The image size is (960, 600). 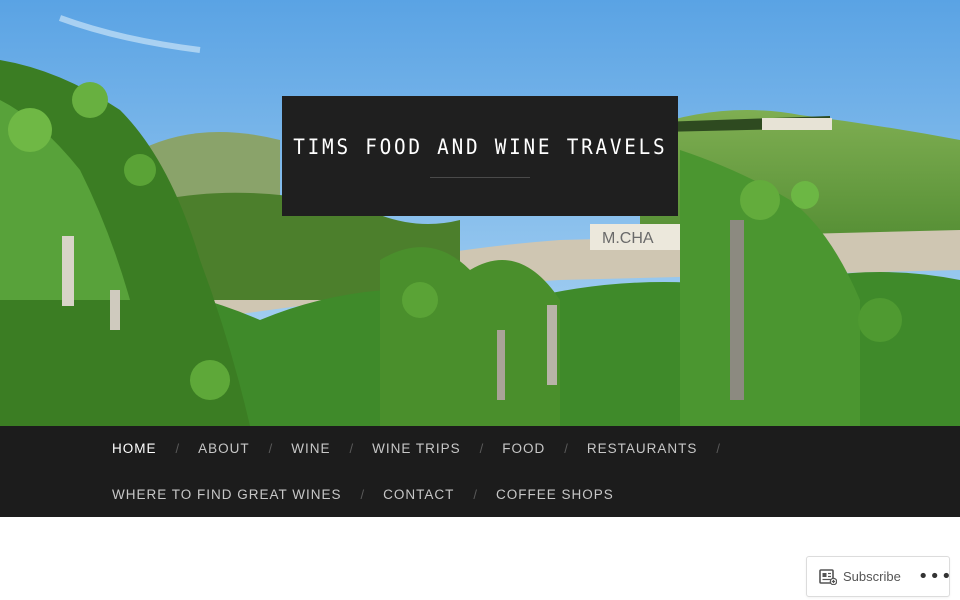 What do you see at coordinates (416, 448) in the screenshot?
I see `nav-item-wine-trips: WINE TRIPS` at bounding box center [416, 448].